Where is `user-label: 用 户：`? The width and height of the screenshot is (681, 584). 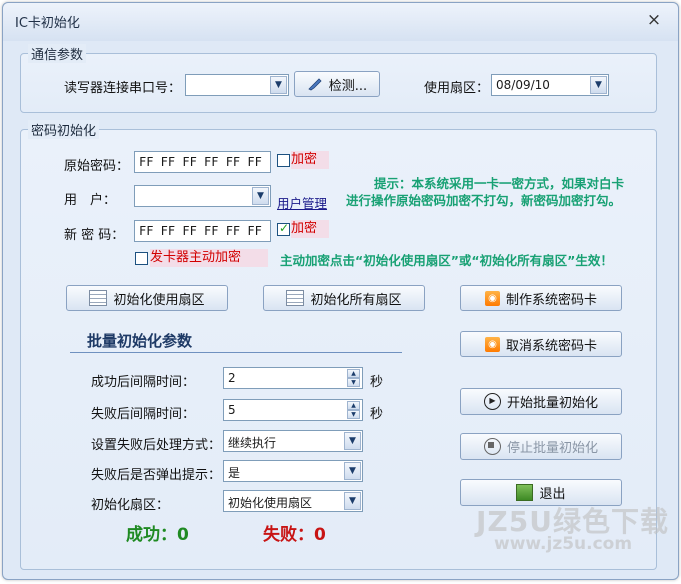
user-label: 用 户： is located at coordinates (90, 200).